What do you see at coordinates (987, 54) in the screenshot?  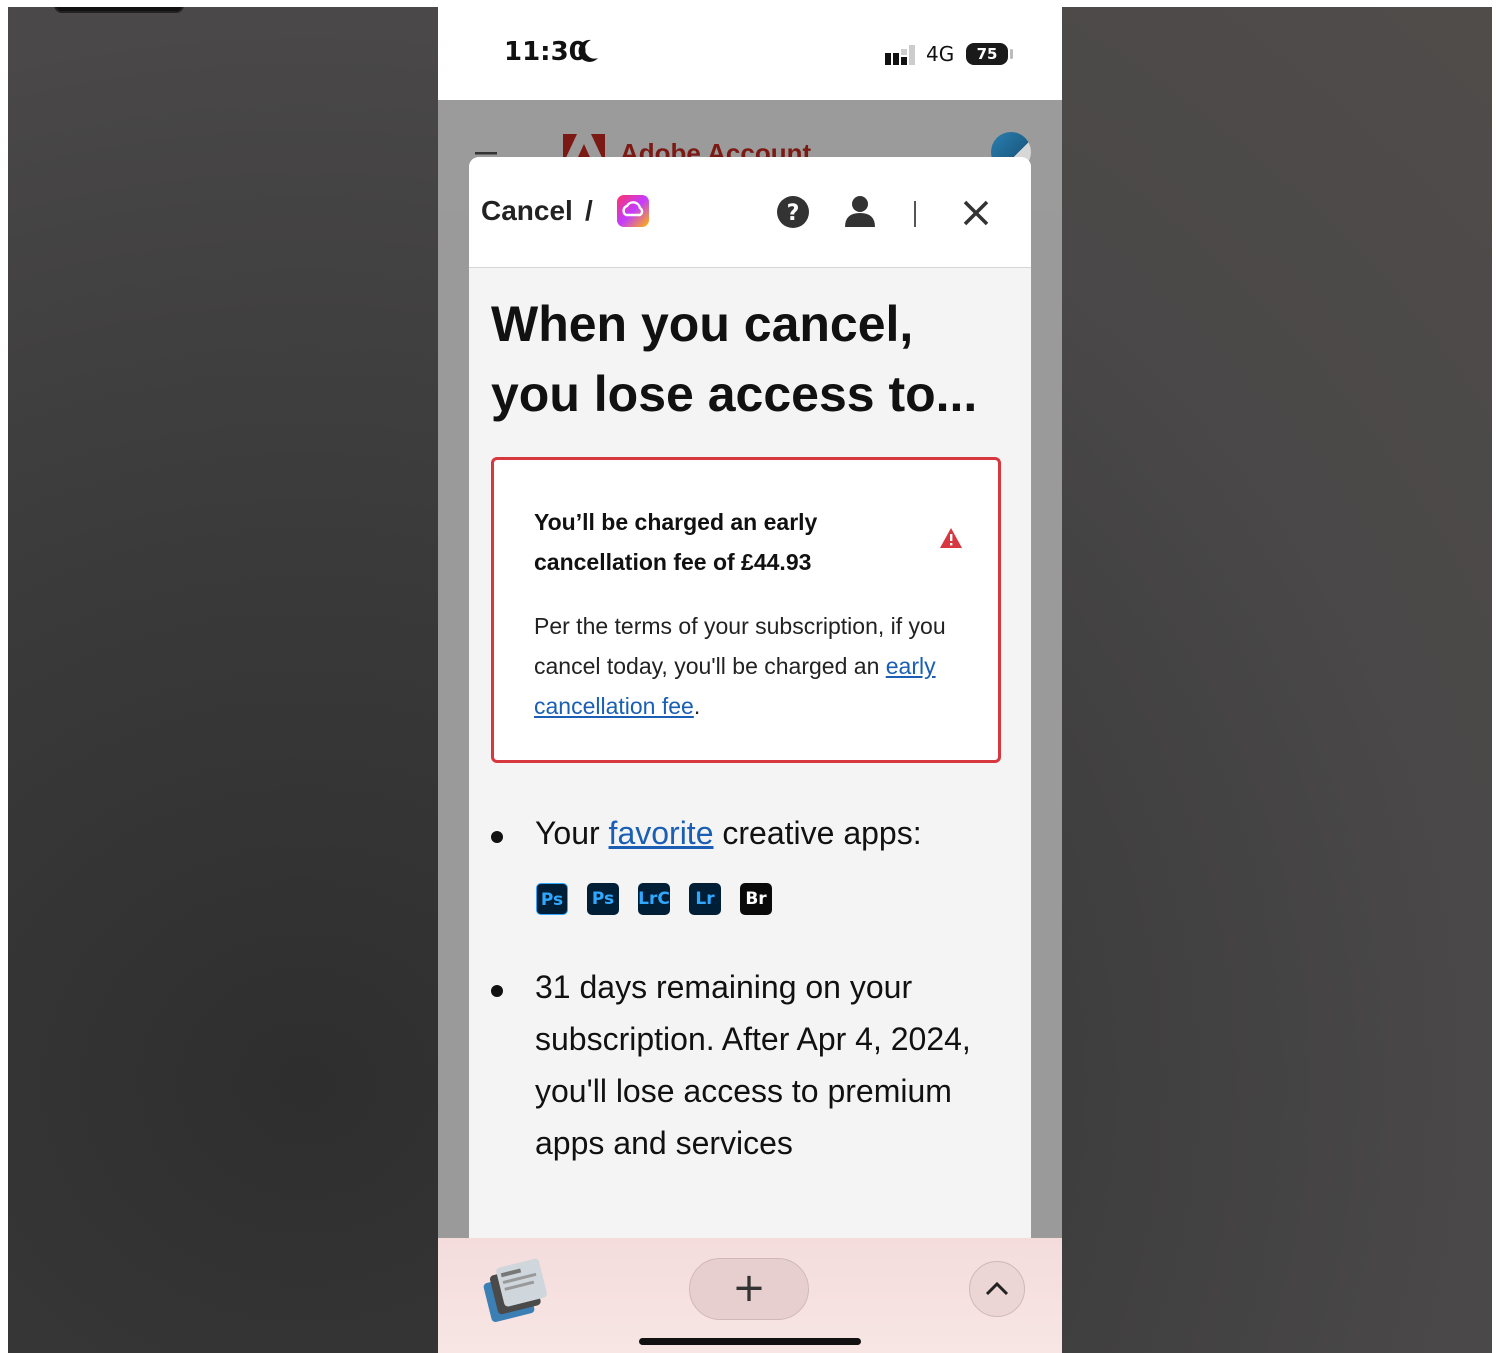 I see `battery-level: 75` at bounding box center [987, 54].